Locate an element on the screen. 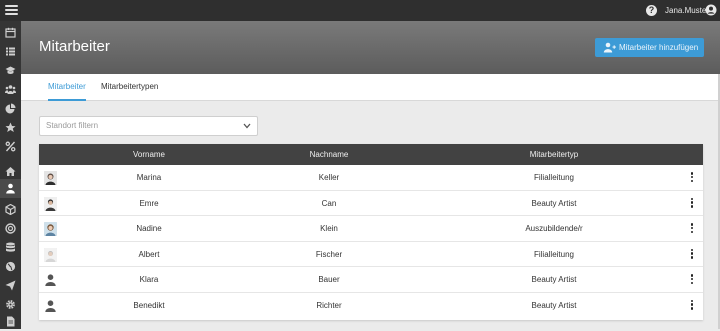 The image size is (720, 331). last-name-cell: Richter is located at coordinates (329, 305).